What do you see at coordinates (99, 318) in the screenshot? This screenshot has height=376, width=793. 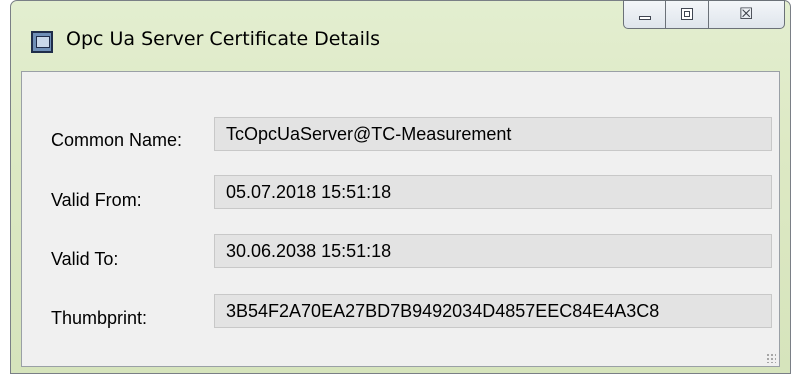 I see `thumbprint-label: Thumbprint:` at bounding box center [99, 318].